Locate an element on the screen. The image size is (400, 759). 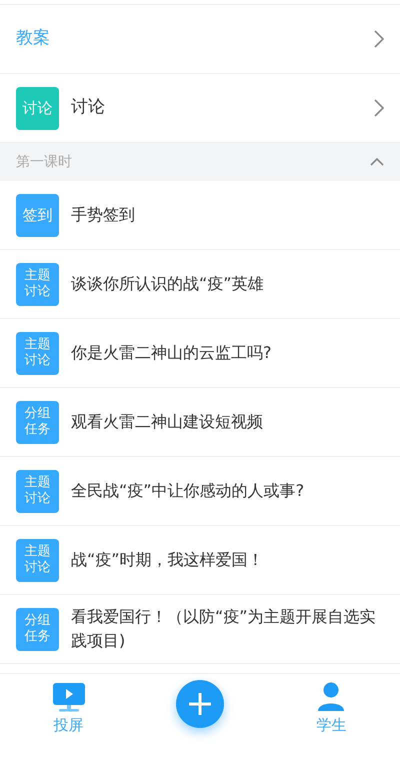
activity-title: 你是火雷二神山的云监工吗? is located at coordinates (223, 353).